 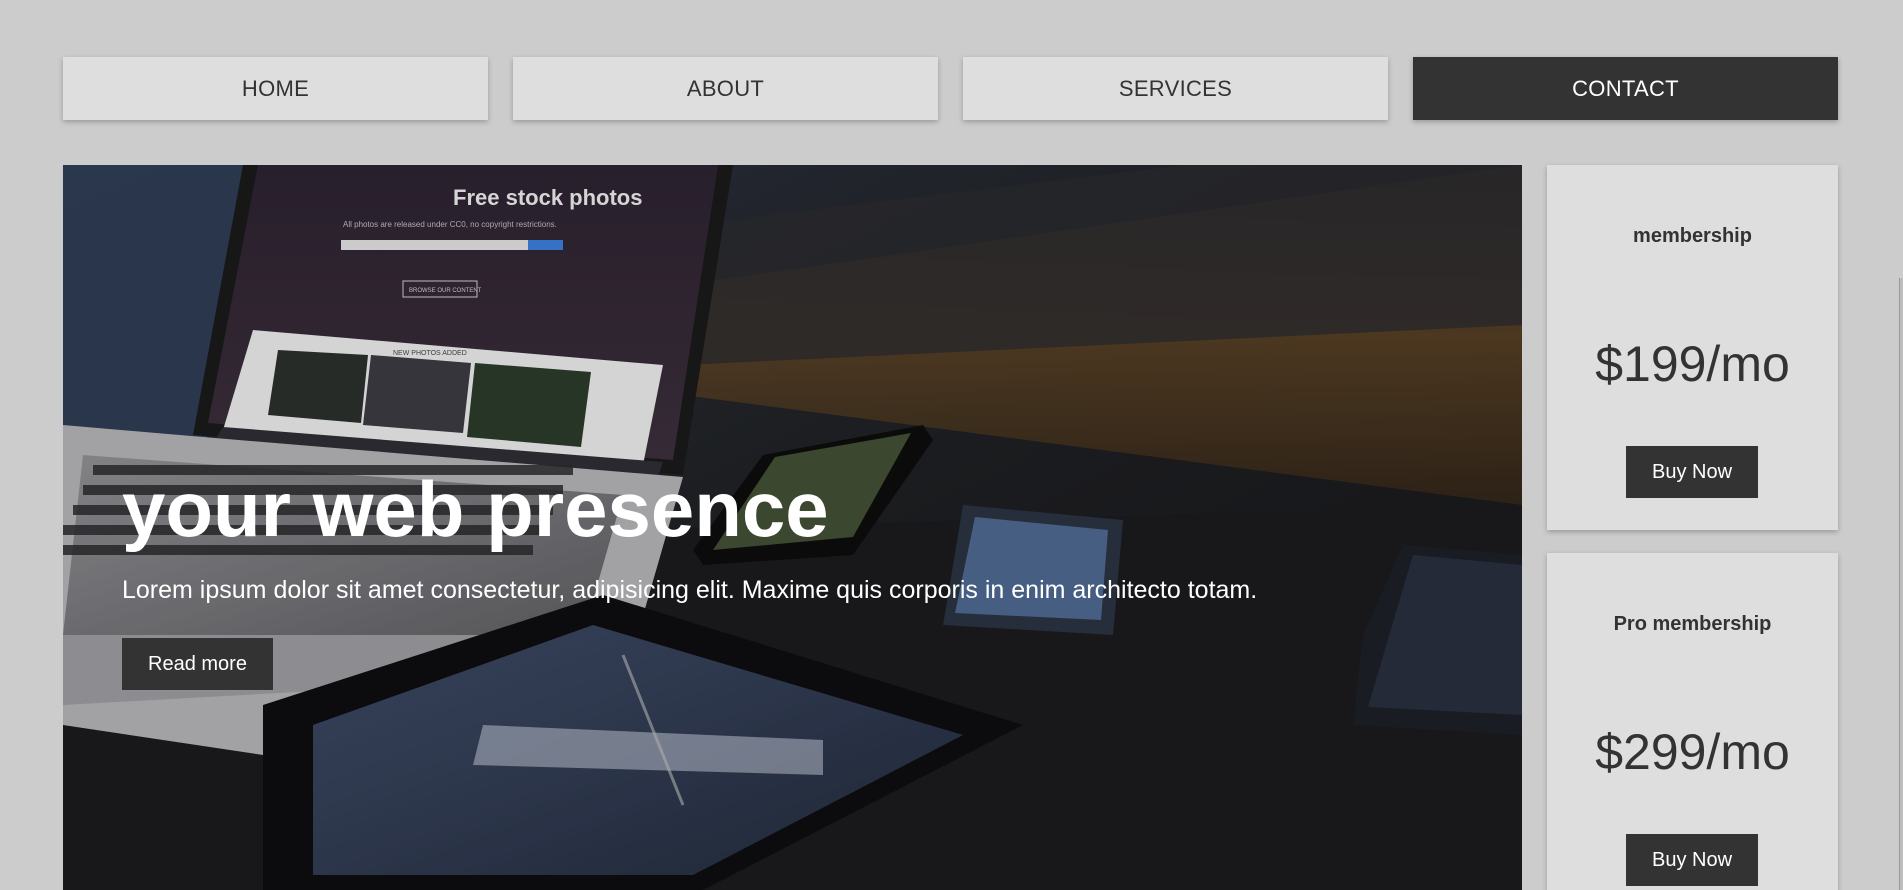 What do you see at coordinates (950, 88) in the screenshot?
I see `main-nav: HOME ABOUT SERVICES CONTACT` at bounding box center [950, 88].